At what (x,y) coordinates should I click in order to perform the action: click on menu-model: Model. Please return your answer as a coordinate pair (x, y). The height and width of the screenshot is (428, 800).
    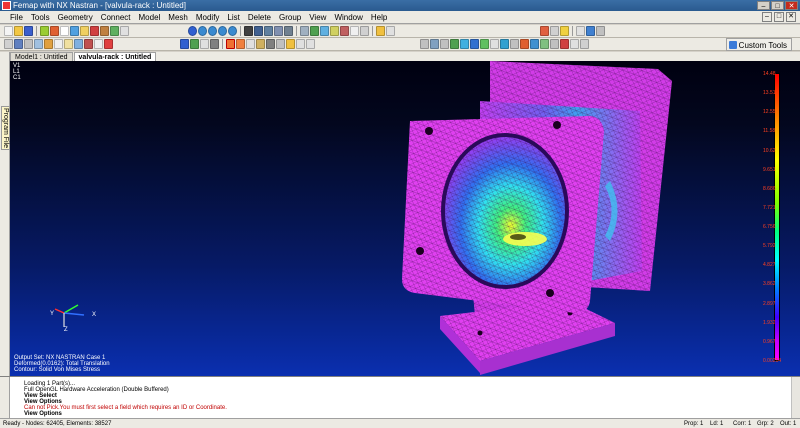
    Looking at the image, I should click on (150, 17).